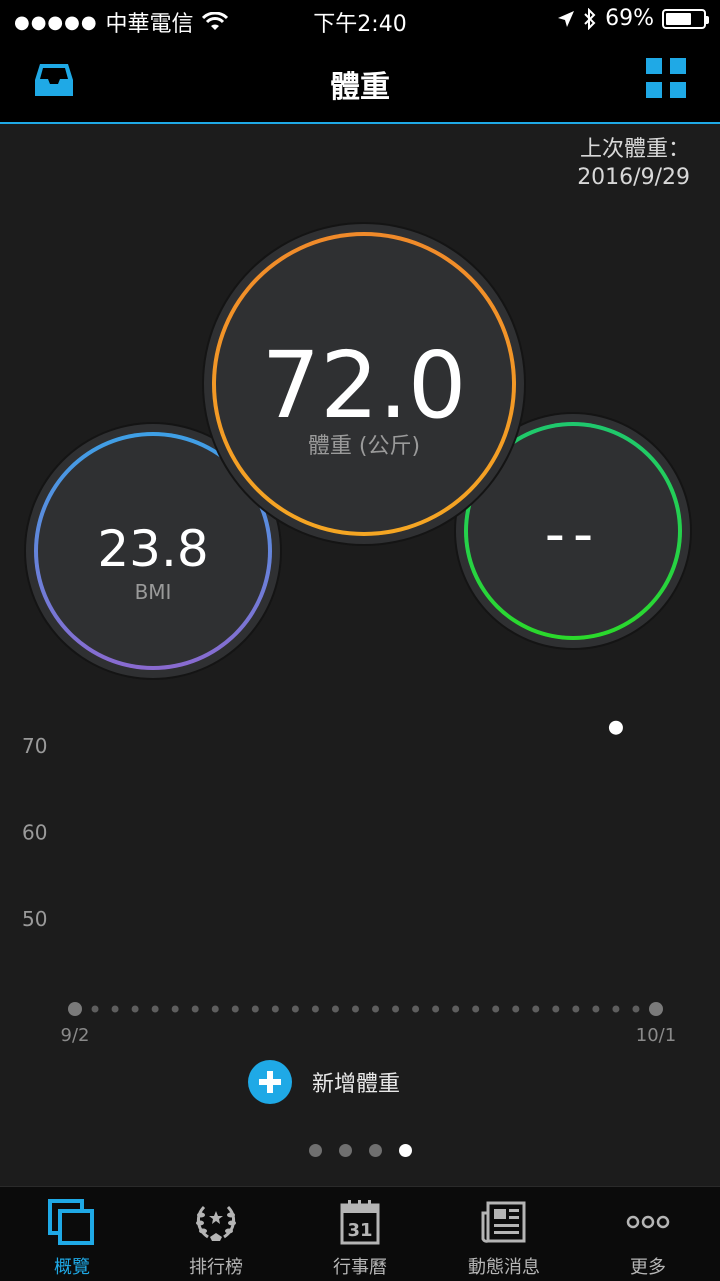 This screenshot has width=720, height=1281. Describe the element at coordinates (34, 746) in the screenshot. I see `y-tick-label: 70` at that location.